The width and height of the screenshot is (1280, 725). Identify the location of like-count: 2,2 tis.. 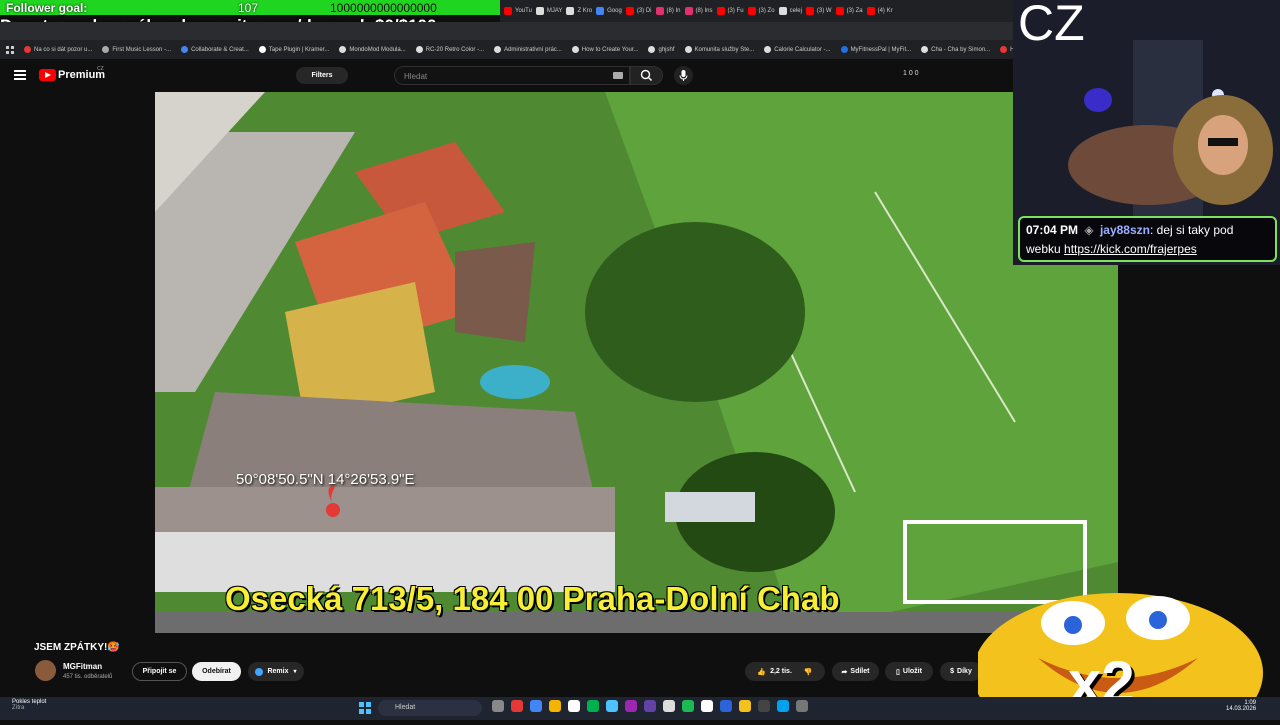
(781, 671).